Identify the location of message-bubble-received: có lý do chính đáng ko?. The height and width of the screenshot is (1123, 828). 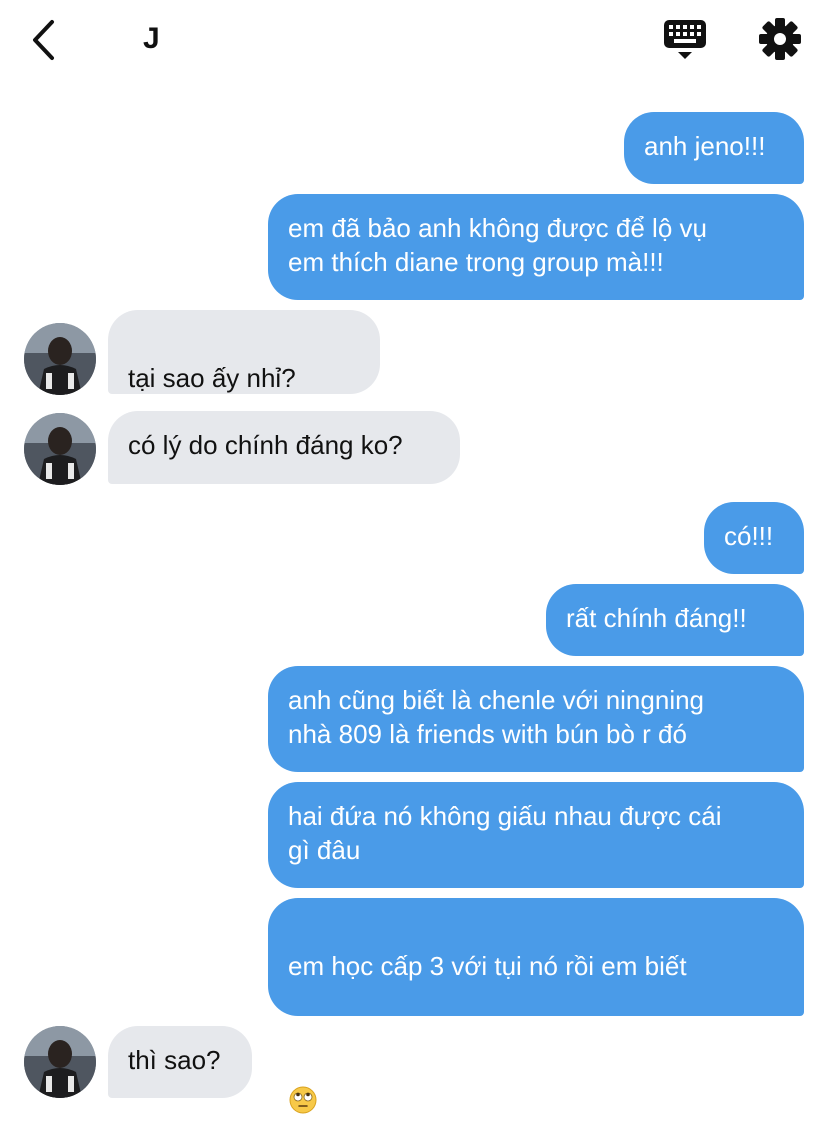
(284, 447).